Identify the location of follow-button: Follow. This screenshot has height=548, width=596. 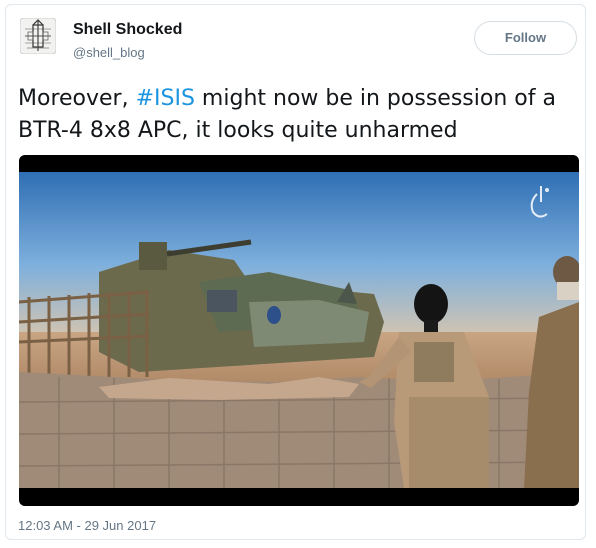
(525, 38).